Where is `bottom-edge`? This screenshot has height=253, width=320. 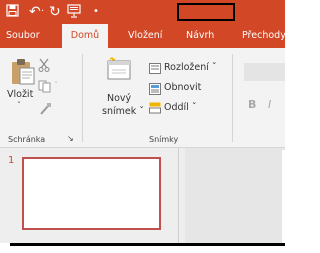
bottom-edge is located at coordinates (147, 244).